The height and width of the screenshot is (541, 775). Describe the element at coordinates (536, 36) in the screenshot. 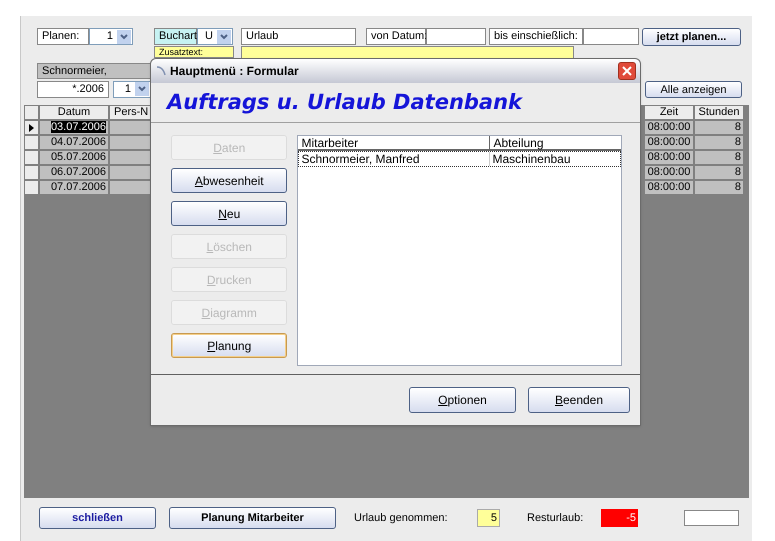

I see `field-label: bis einschießlich:` at that location.